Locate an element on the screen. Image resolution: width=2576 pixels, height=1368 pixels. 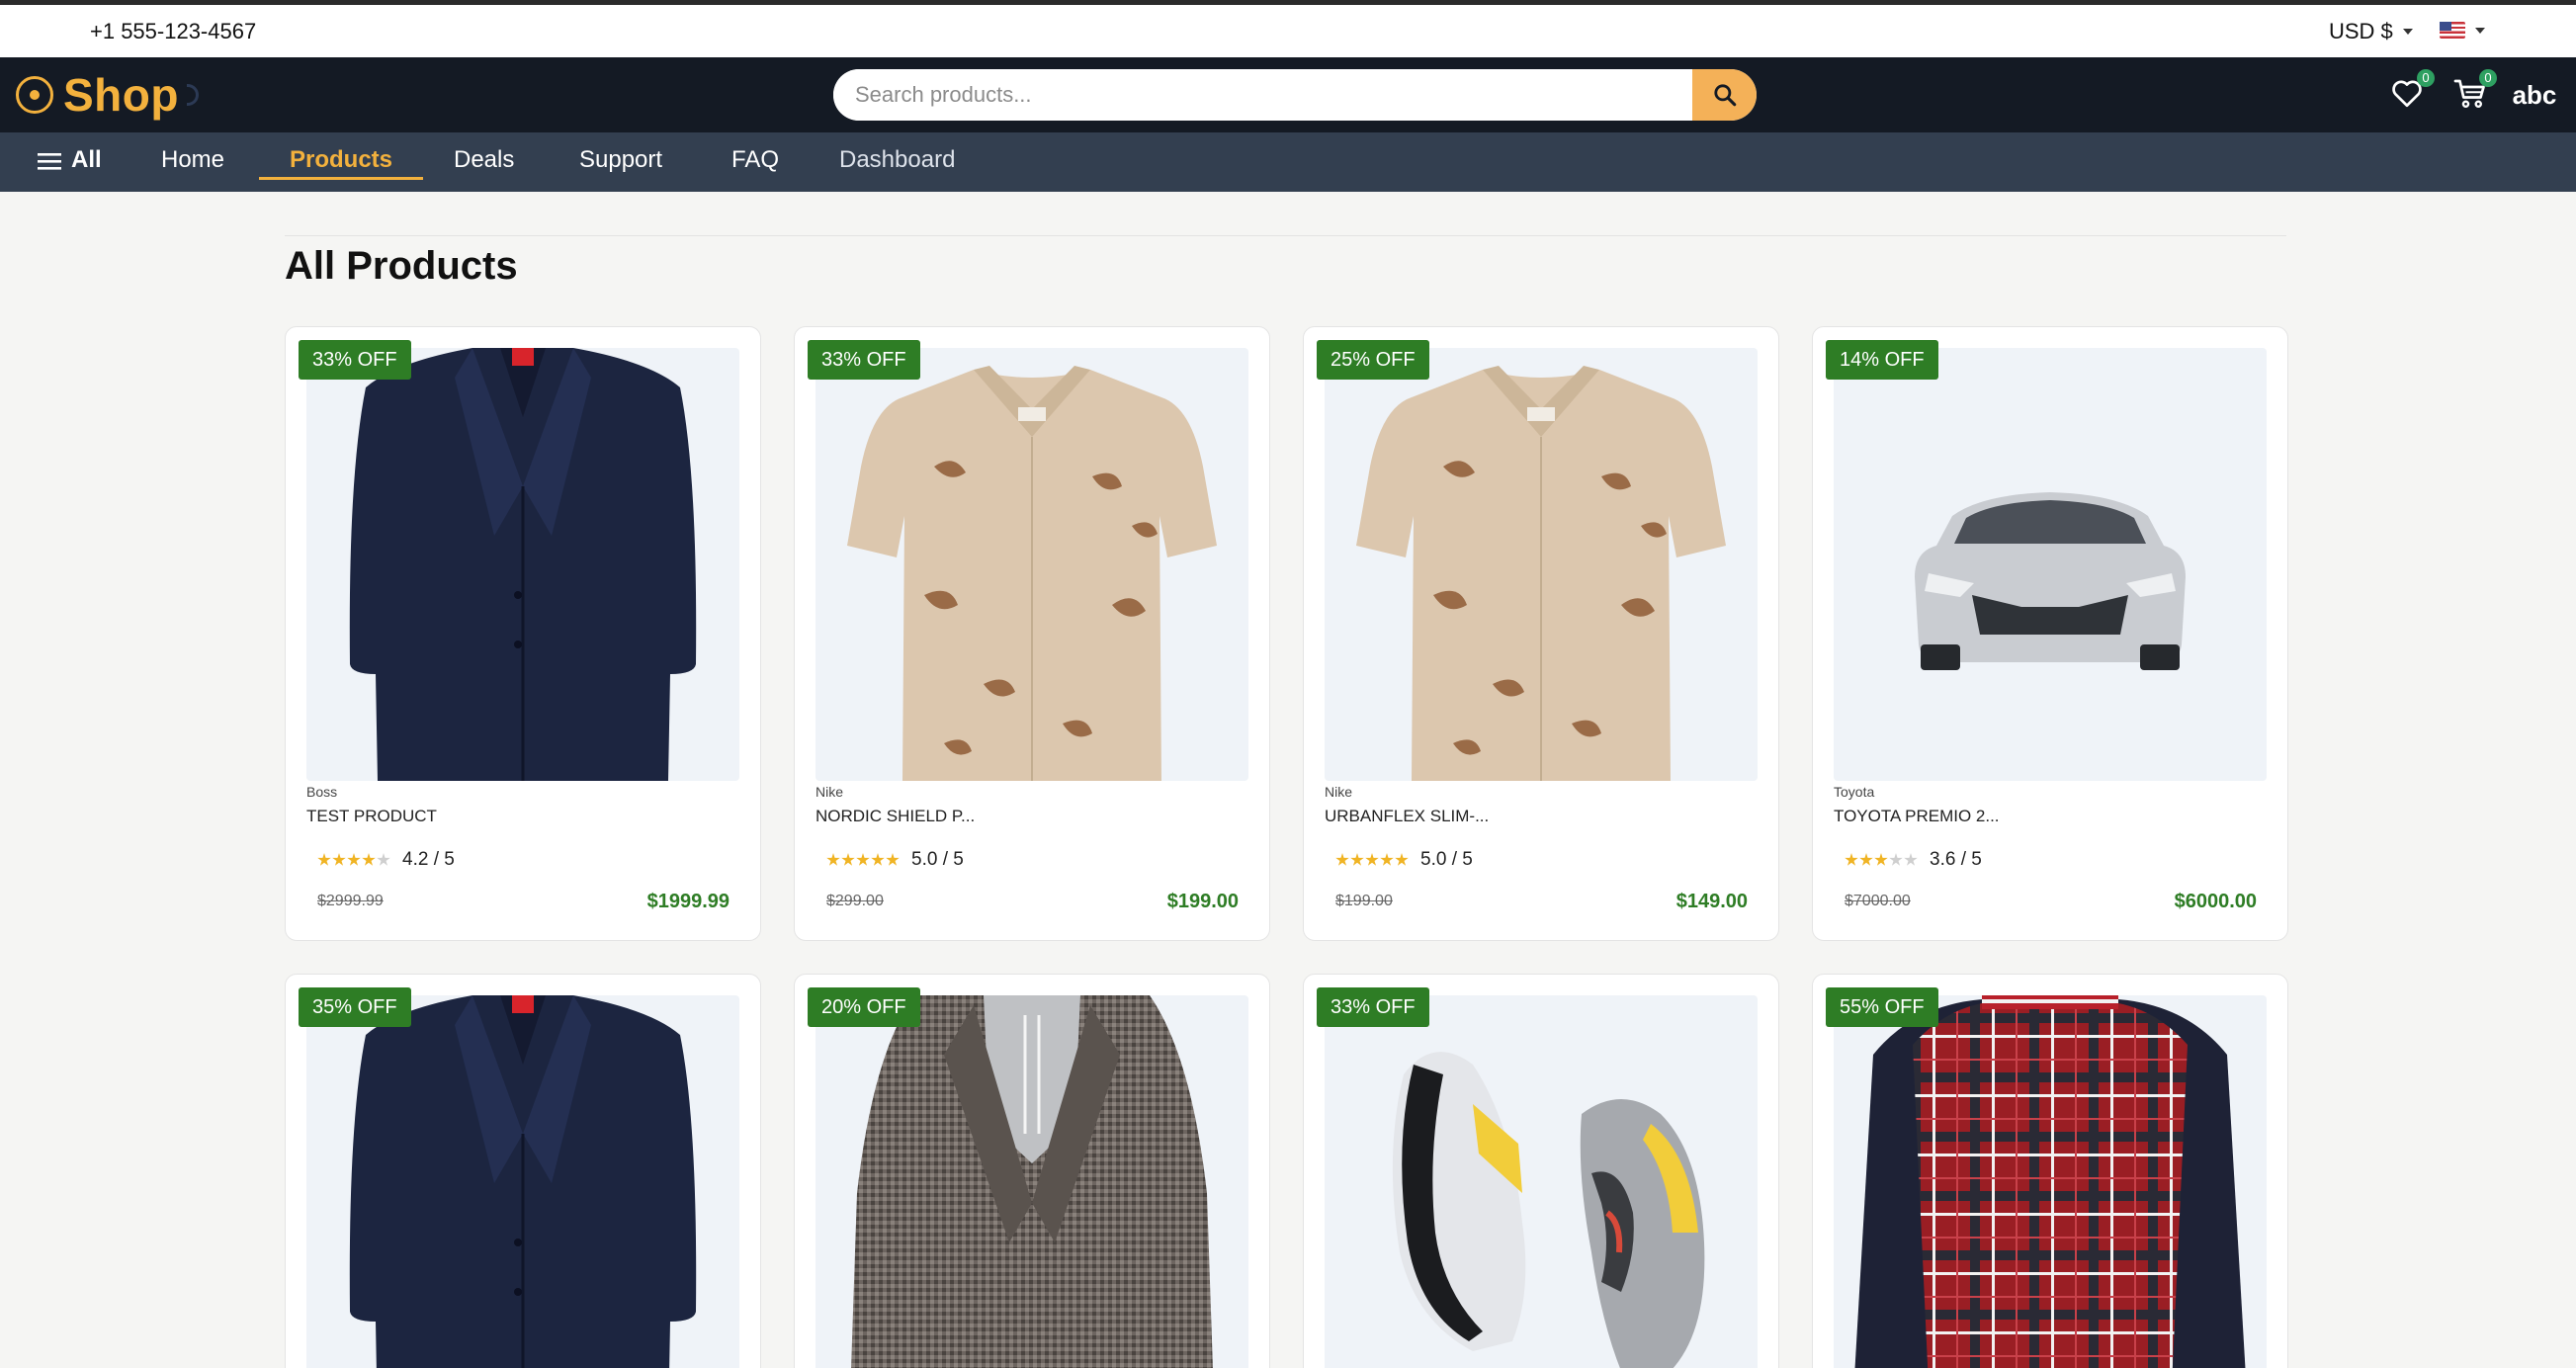
phone-number: +1 555-123-4567 is located at coordinates (173, 31).